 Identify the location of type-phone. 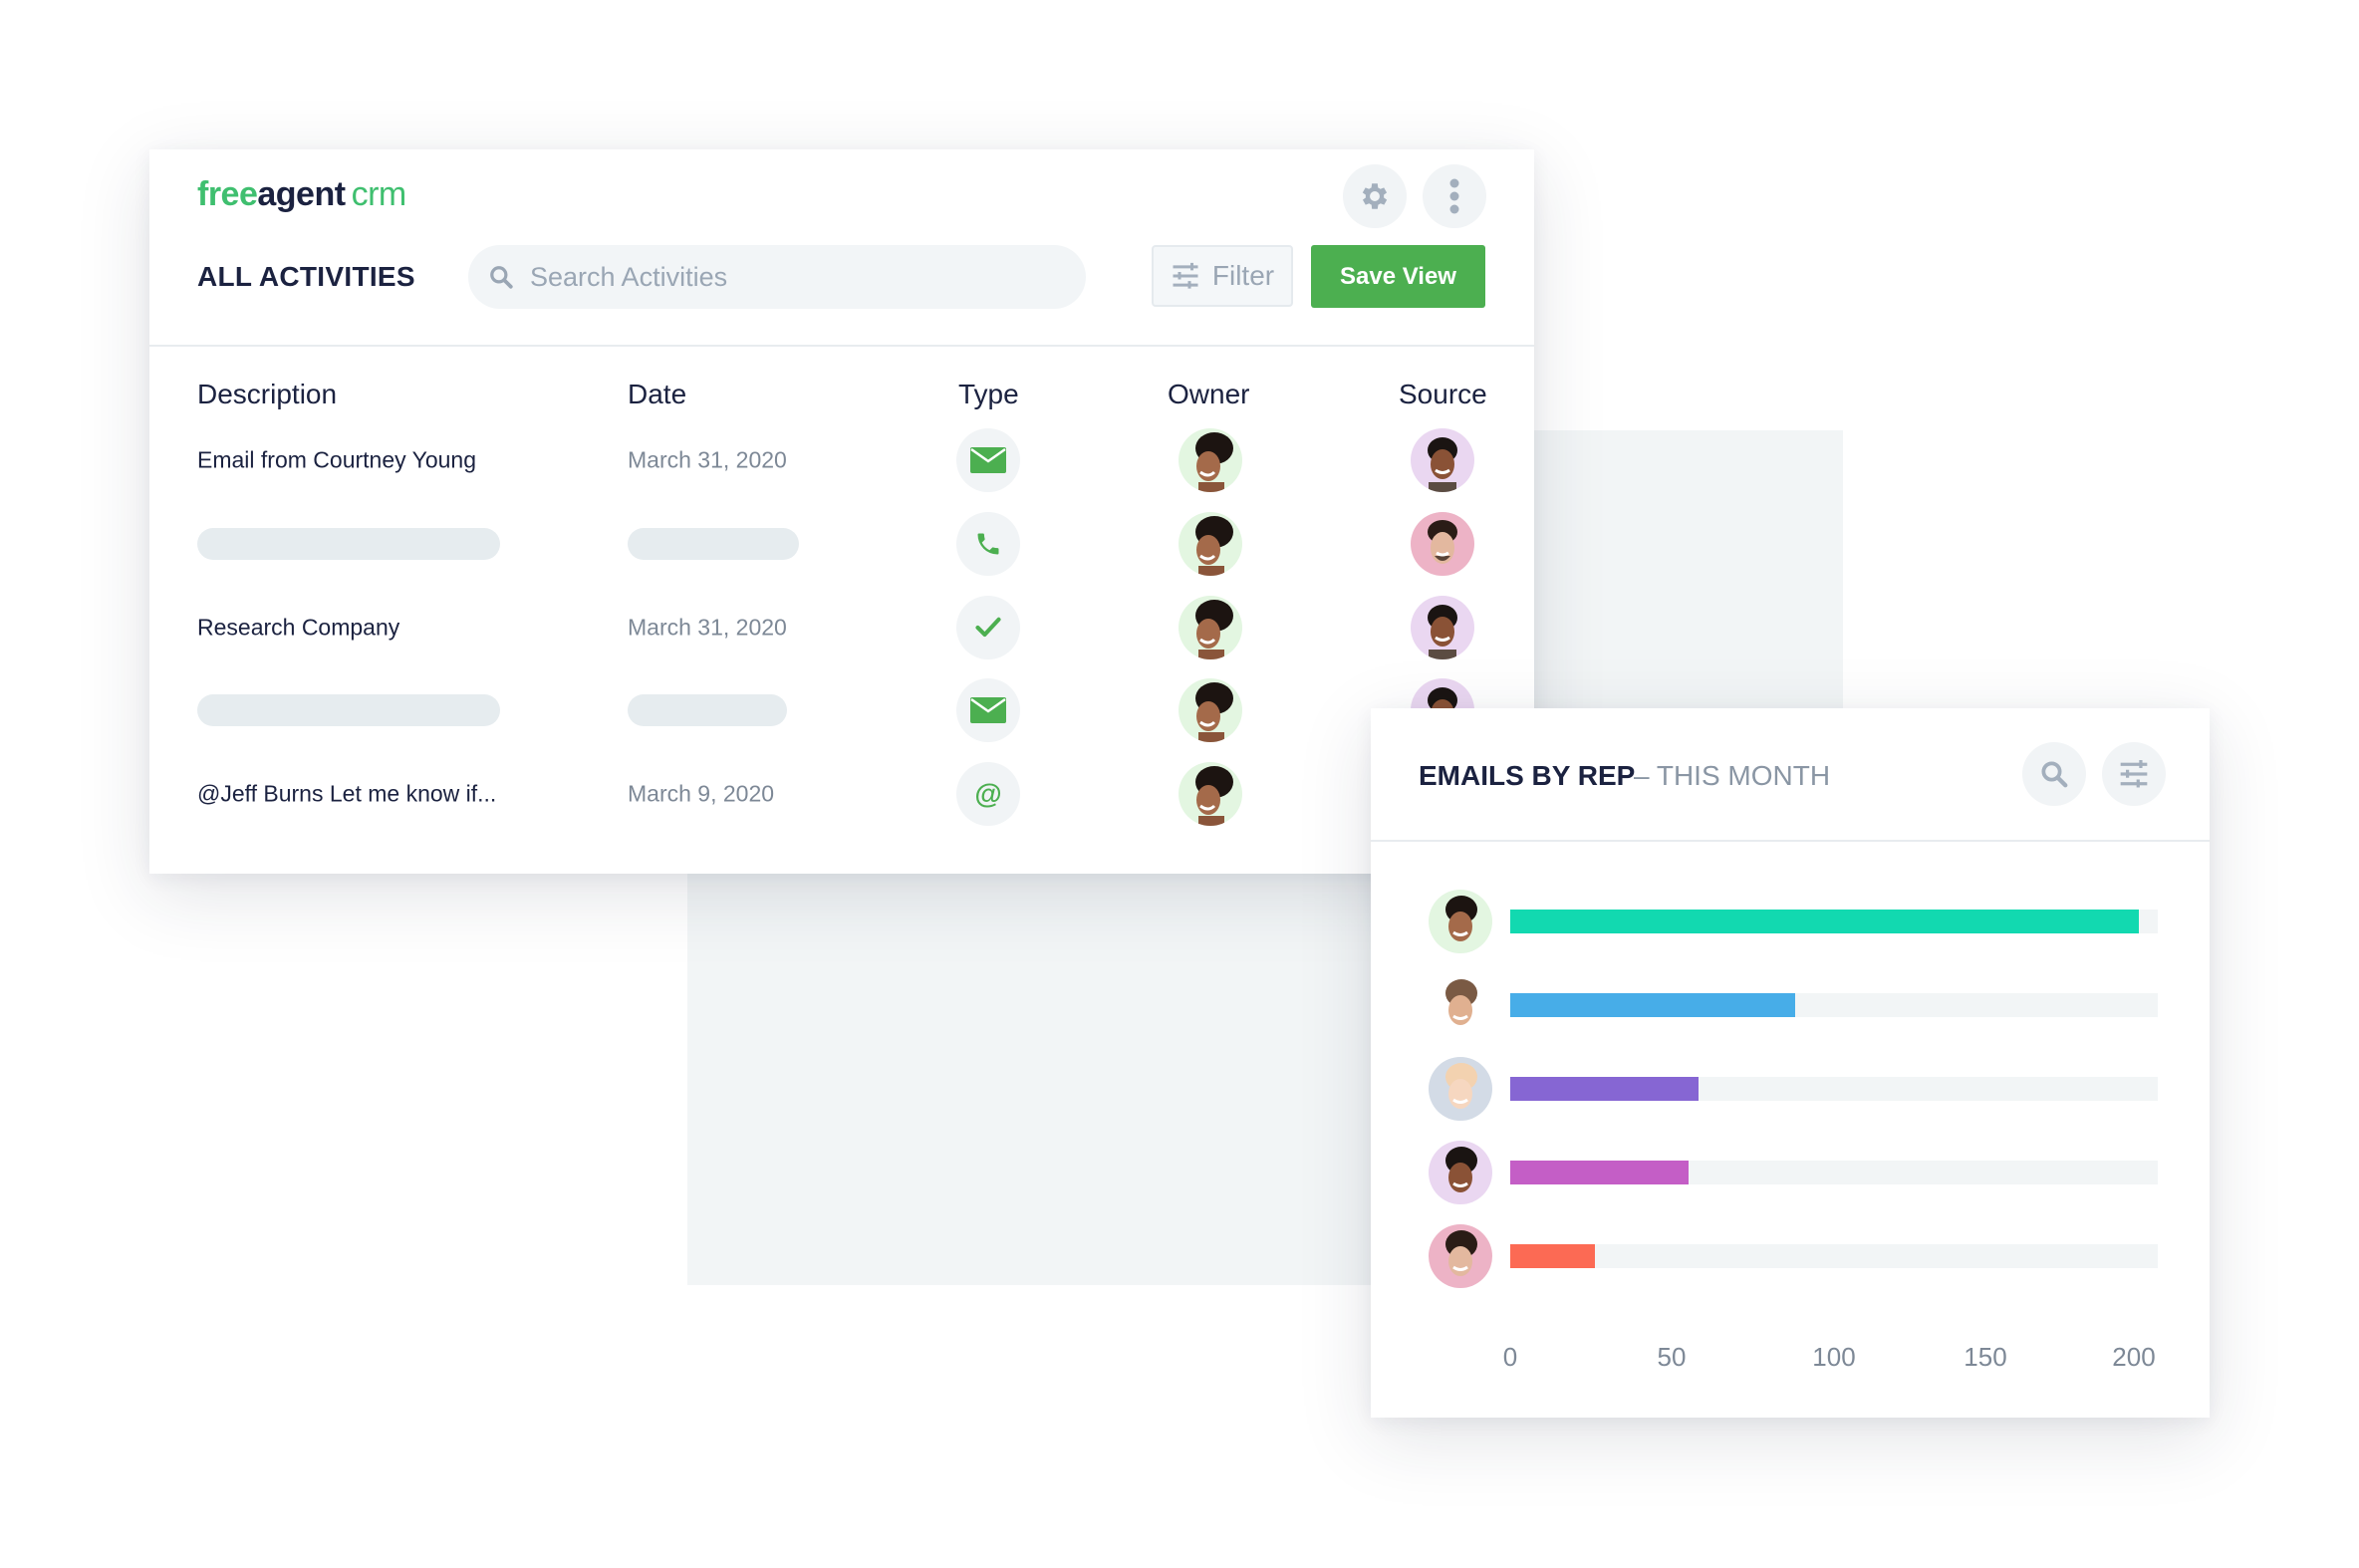
(988, 544).